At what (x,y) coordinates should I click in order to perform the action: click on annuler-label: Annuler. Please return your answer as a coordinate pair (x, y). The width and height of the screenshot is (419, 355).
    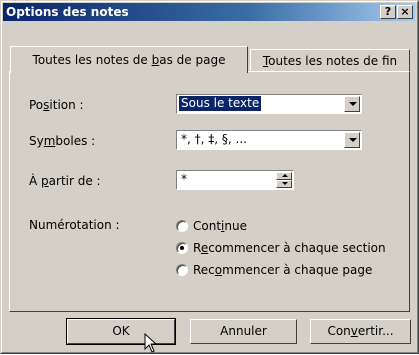
    Looking at the image, I should click on (243, 331).